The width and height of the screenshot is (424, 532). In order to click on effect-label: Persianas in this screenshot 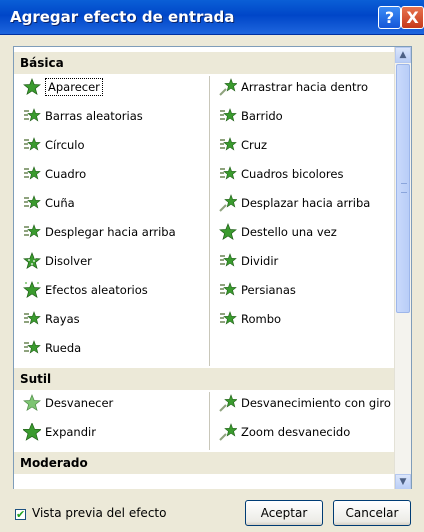, I will do `click(268, 290)`.